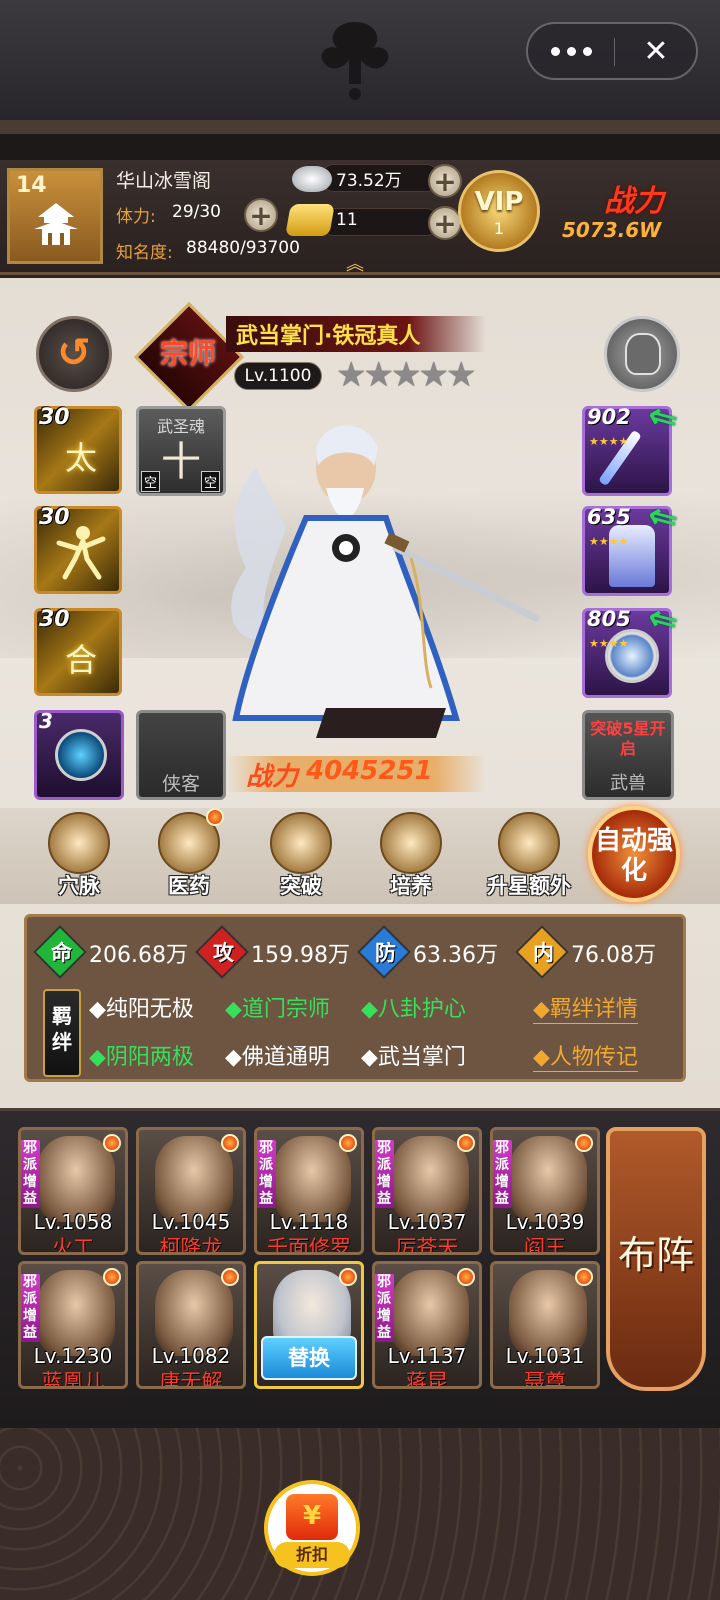  I want to click on member-name: 火工, so click(73, 1245).